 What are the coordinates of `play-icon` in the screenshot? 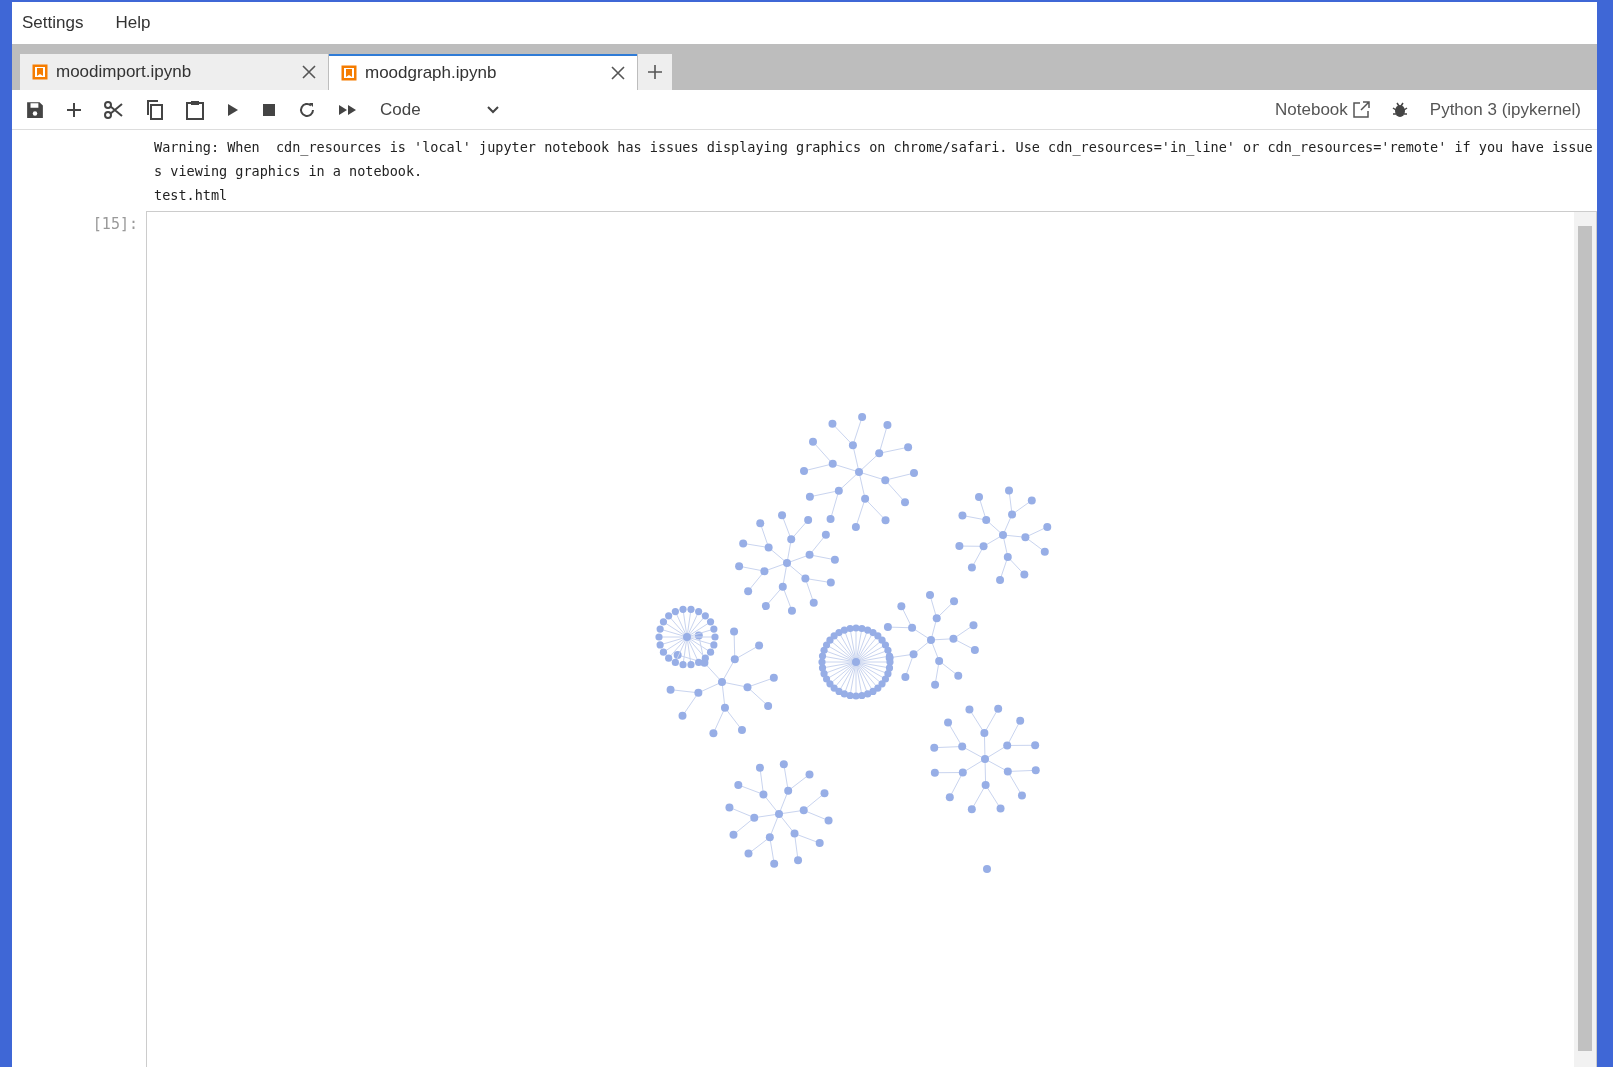 It's located at (233, 109).